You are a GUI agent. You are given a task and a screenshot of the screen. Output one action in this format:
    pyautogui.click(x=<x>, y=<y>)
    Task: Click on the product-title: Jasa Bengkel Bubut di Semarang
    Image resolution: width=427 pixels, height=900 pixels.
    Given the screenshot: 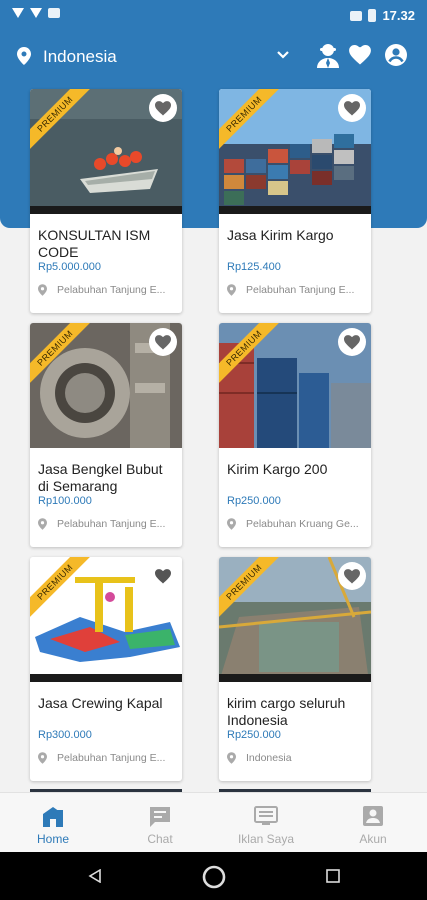 What is the action you would take?
    pyautogui.click(x=100, y=477)
    